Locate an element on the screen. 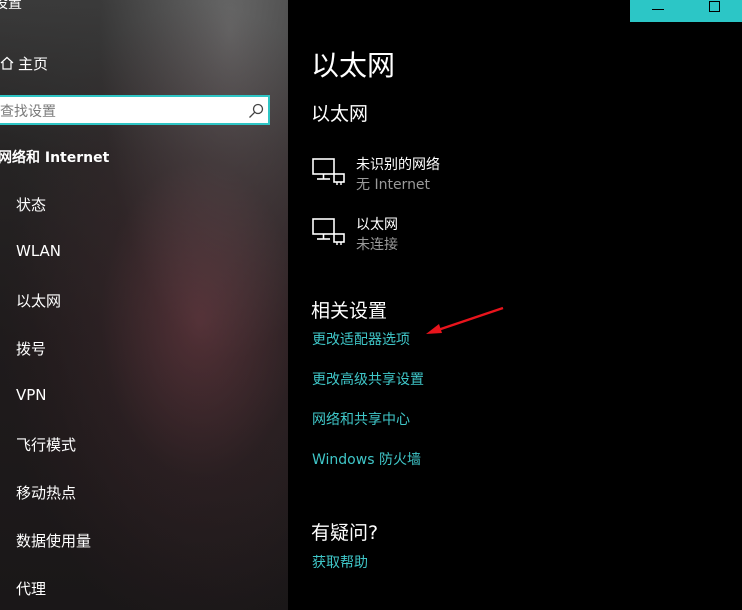 This screenshot has width=742, height=610. home-nav-item: 主页 is located at coordinates (24, 63).